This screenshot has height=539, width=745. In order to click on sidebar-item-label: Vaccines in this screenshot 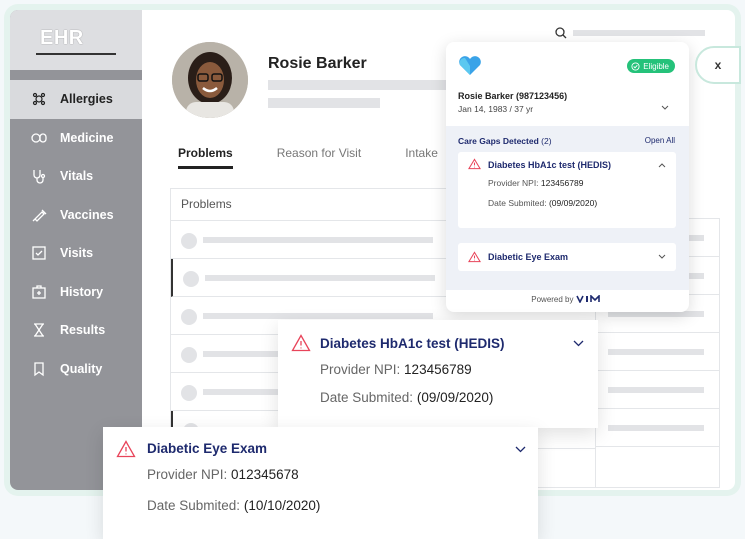, I will do `click(87, 214)`.